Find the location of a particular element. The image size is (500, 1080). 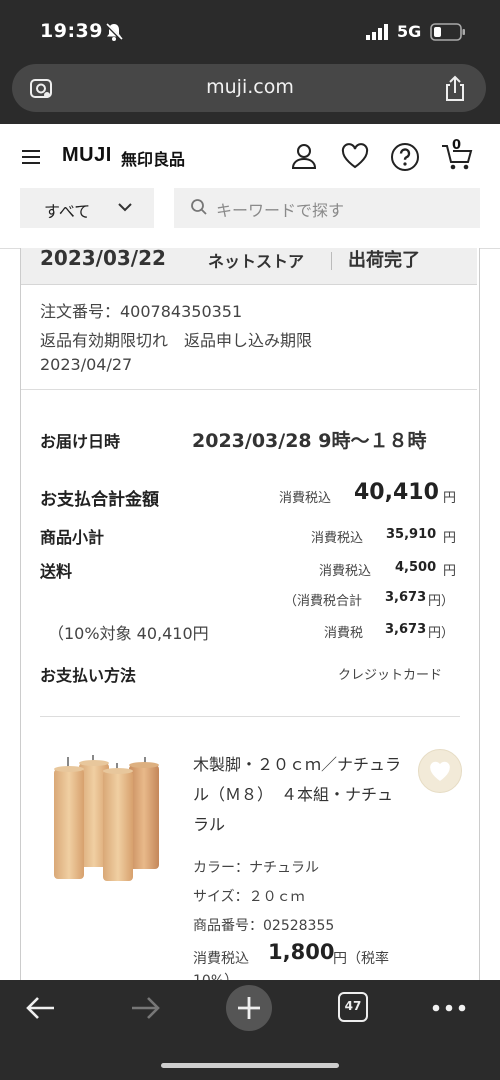

header-divider is located at coordinates (331, 261).